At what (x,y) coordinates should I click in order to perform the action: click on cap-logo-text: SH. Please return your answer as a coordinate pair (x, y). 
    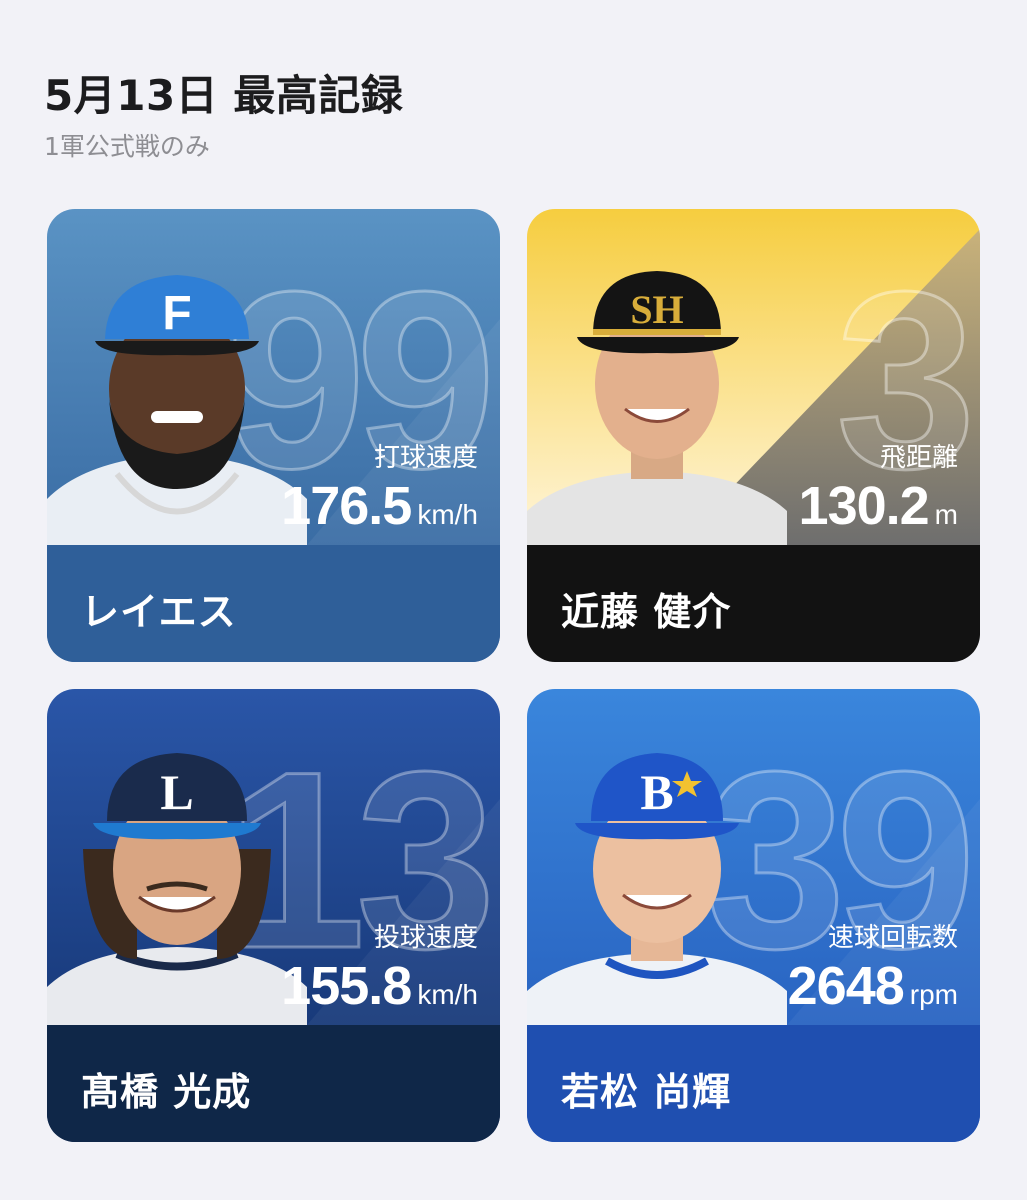
    Looking at the image, I should click on (656, 309).